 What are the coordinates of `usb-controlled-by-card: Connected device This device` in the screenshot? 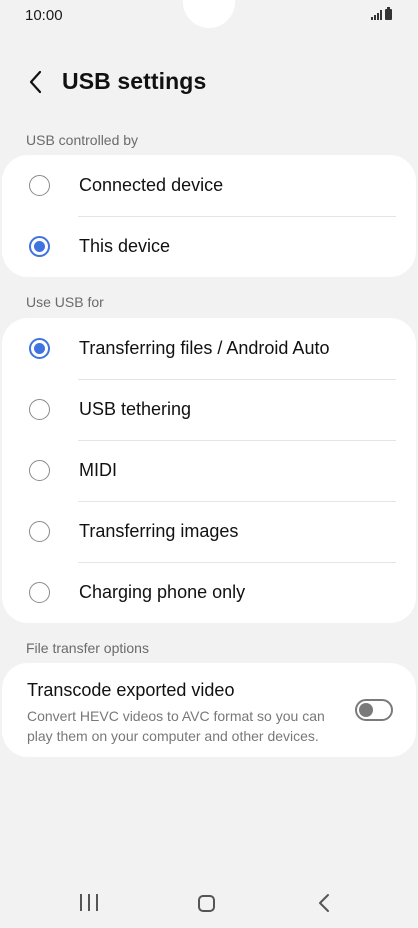 It's located at (209, 216).